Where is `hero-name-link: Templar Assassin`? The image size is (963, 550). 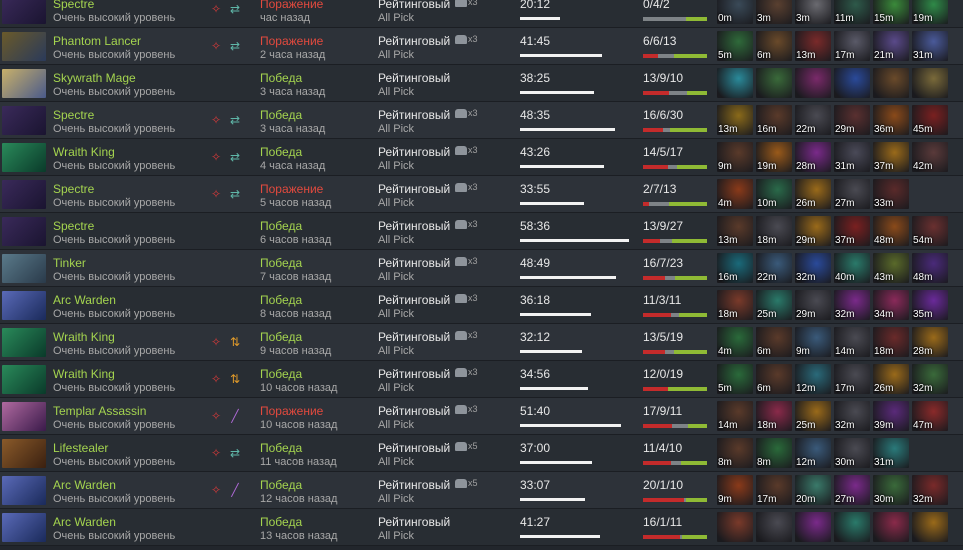 hero-name-link: Templar Assassin is located at coordinates (99, 411).